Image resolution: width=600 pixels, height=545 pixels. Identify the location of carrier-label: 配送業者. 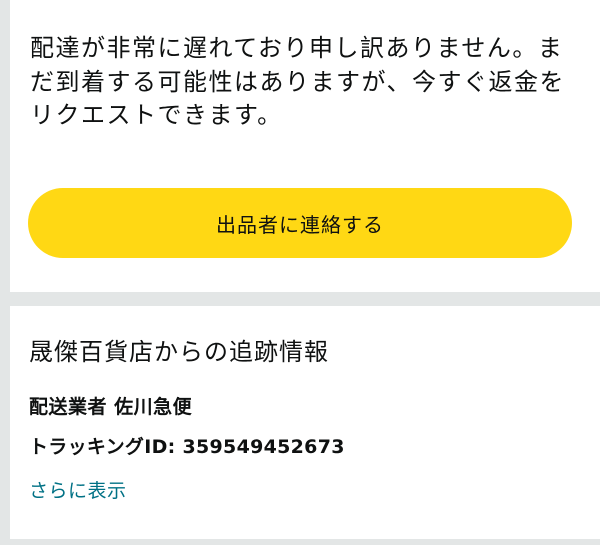
(68, 407).